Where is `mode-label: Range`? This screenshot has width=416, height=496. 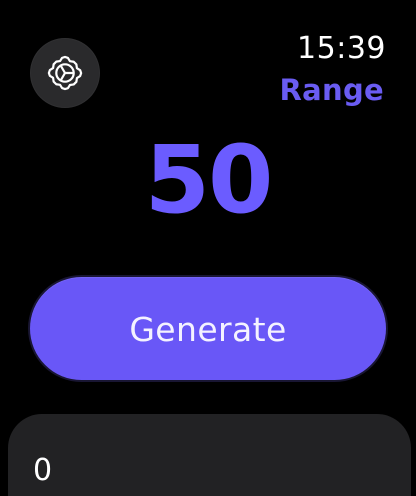
mode-label: Range is located at coordinates (331, 90).